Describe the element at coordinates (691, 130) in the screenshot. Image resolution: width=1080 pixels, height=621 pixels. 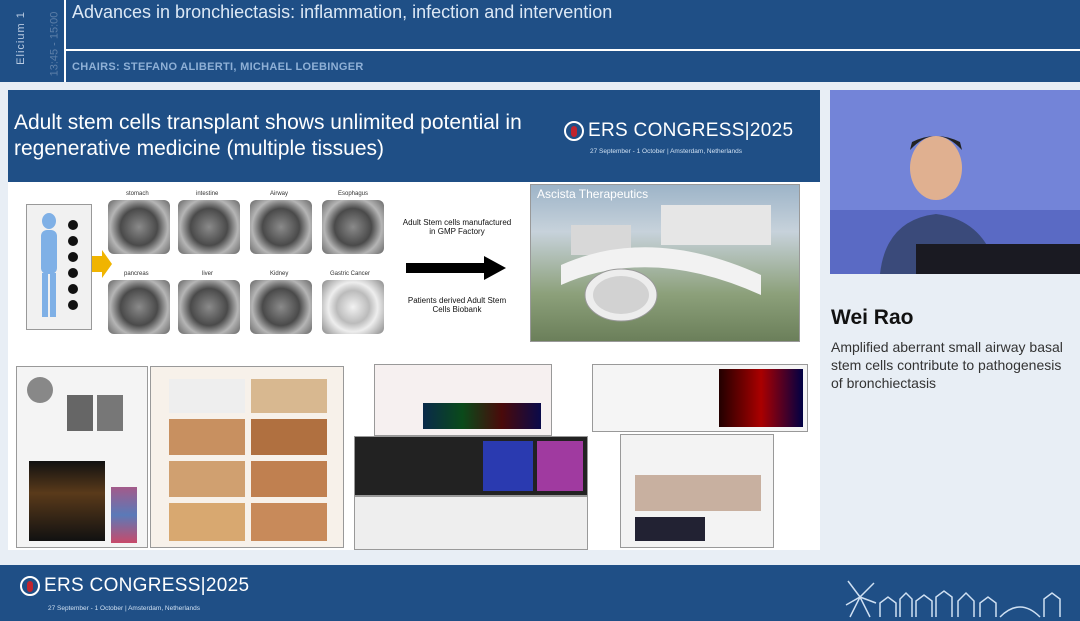
I see `slide-logo-text: ERS CONGRESS|2025` at that location.